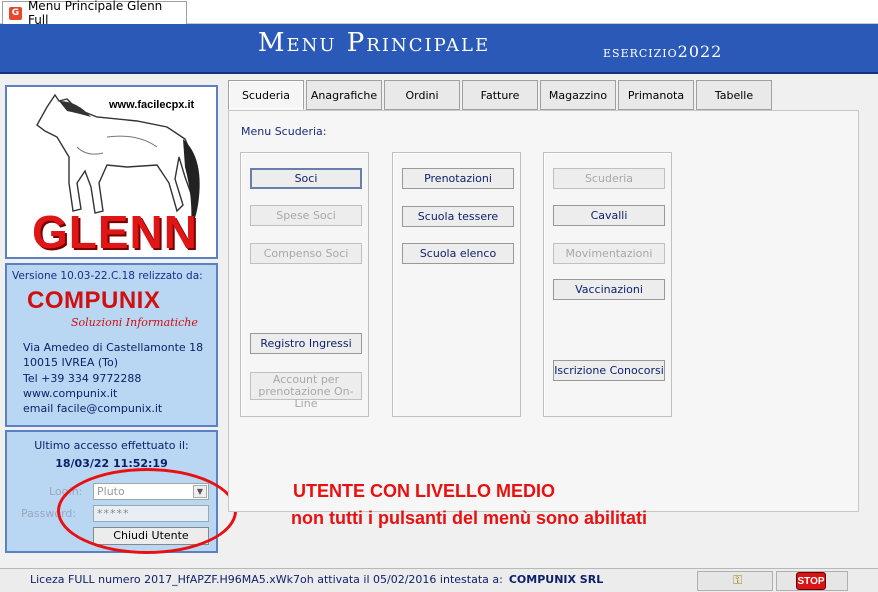  Describe the element at coordinates (458, 253) in the screenshot. I see `scuola-elenco-button: Scuola elenco` at that location.